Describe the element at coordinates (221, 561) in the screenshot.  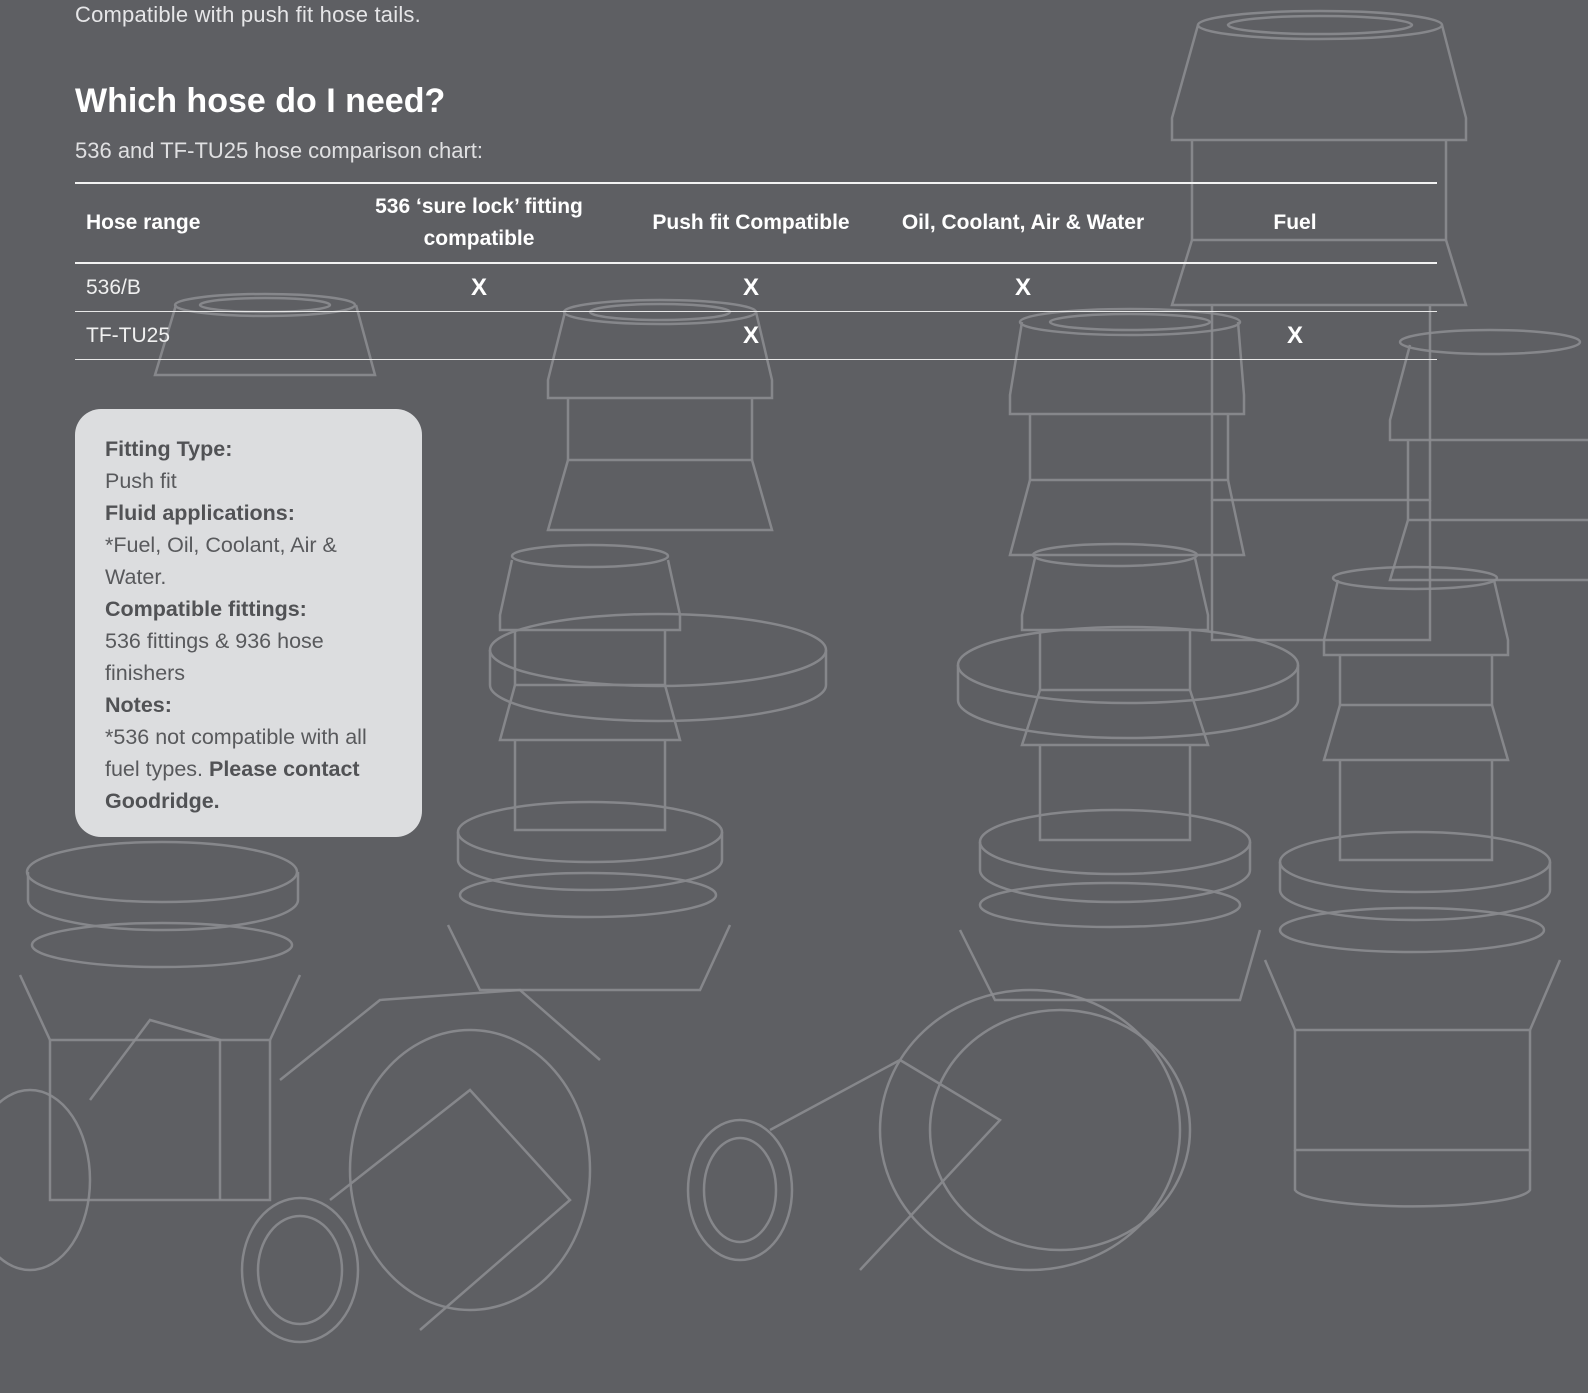
I see `fluid-applications-value: *Fuel, Oil, Coolant, Air & Water.` at that location.